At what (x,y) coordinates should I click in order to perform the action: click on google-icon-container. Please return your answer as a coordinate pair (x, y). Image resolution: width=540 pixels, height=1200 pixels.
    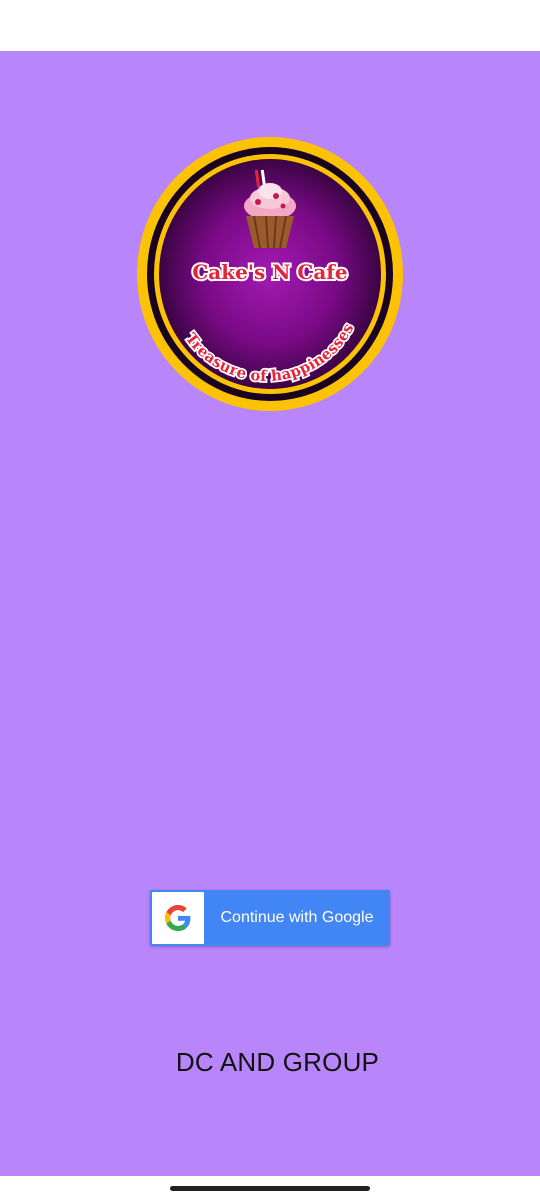
    Looking at the image, I should click on (178, 918).